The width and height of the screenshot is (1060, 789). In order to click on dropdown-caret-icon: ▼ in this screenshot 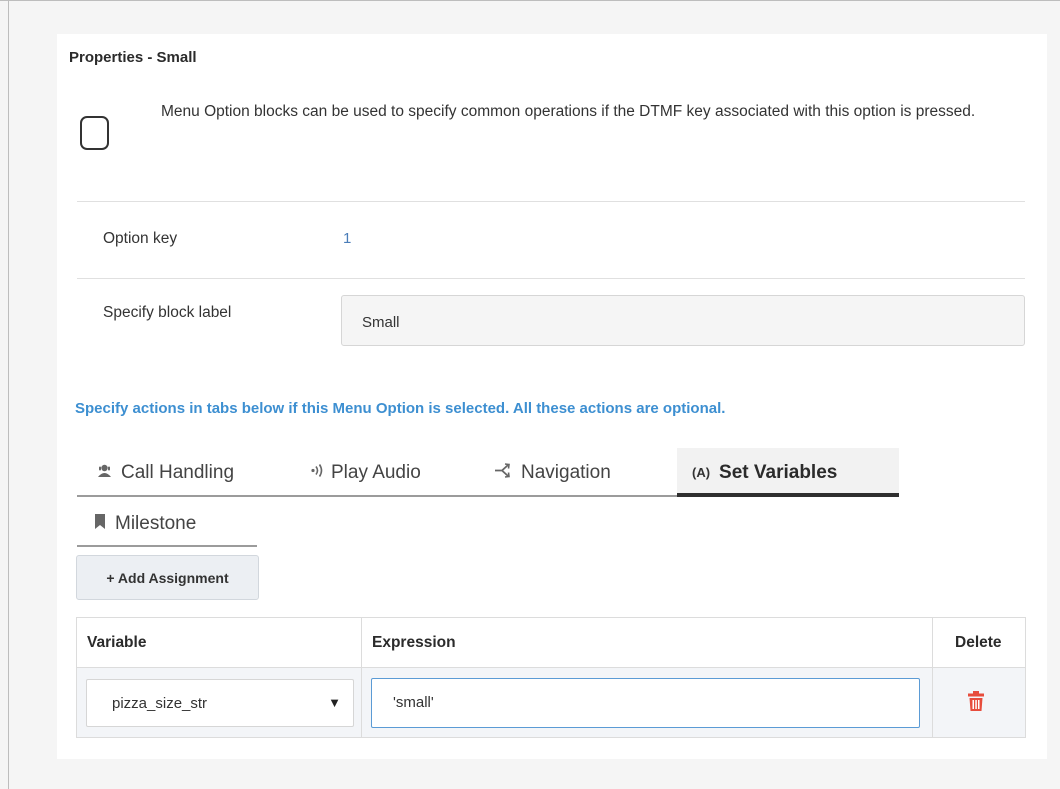, I will do `click(334, 702)`.